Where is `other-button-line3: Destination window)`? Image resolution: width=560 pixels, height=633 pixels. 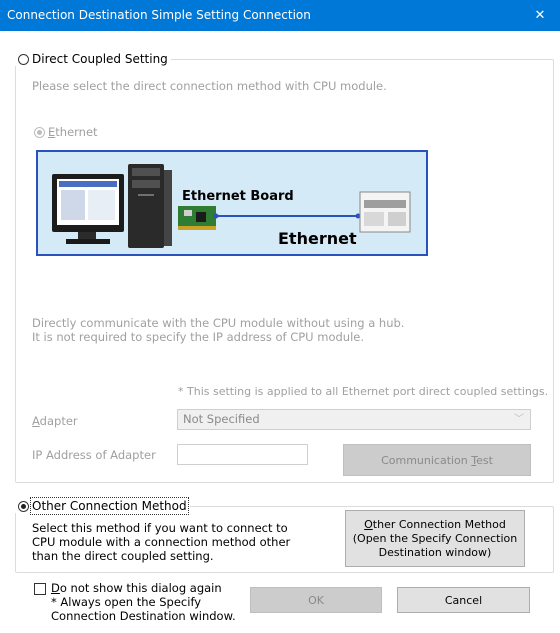
other-button-line3: Destination window) is located at coordinates (435, 552).